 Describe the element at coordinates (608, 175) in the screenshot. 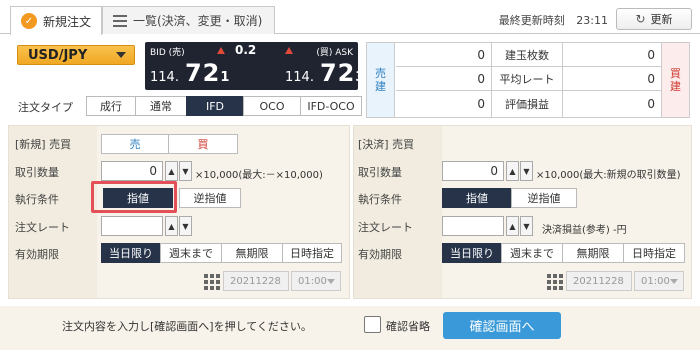

I see `settle-qty-note: ×10,000(最大:新規の取引数量)` at that location.